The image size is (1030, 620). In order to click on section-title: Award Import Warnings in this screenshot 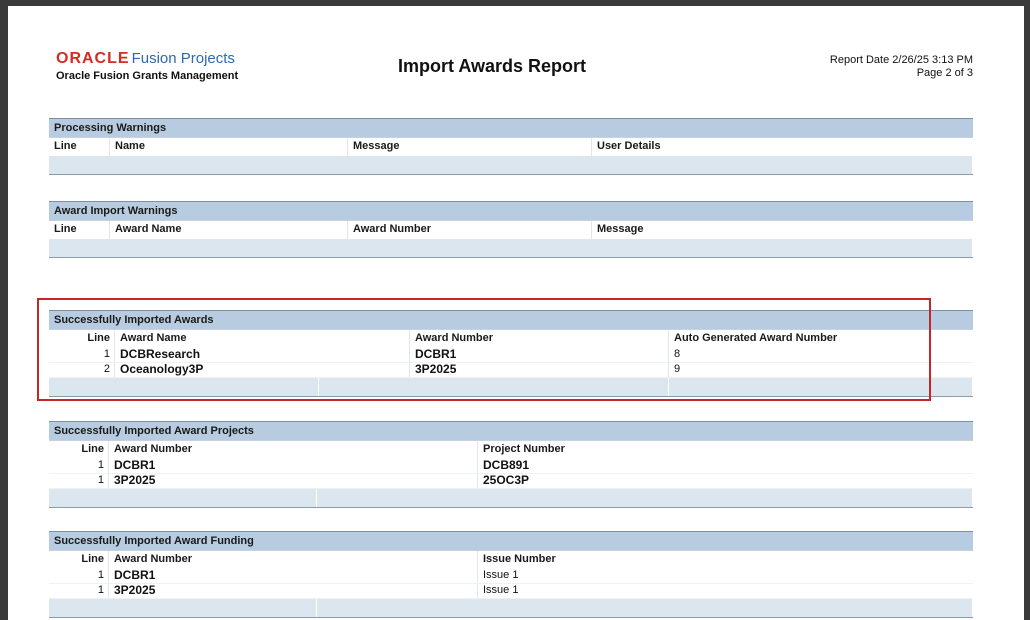, I will do `click(511, 210)`.